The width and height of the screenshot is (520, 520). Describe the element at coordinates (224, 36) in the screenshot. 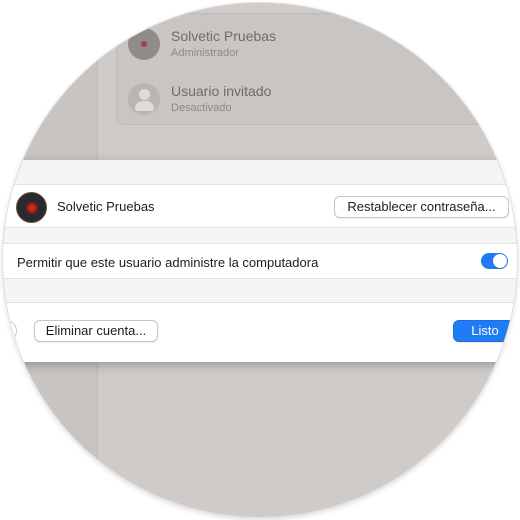

I see `user-name: Solvetic Pruebas` at that location.